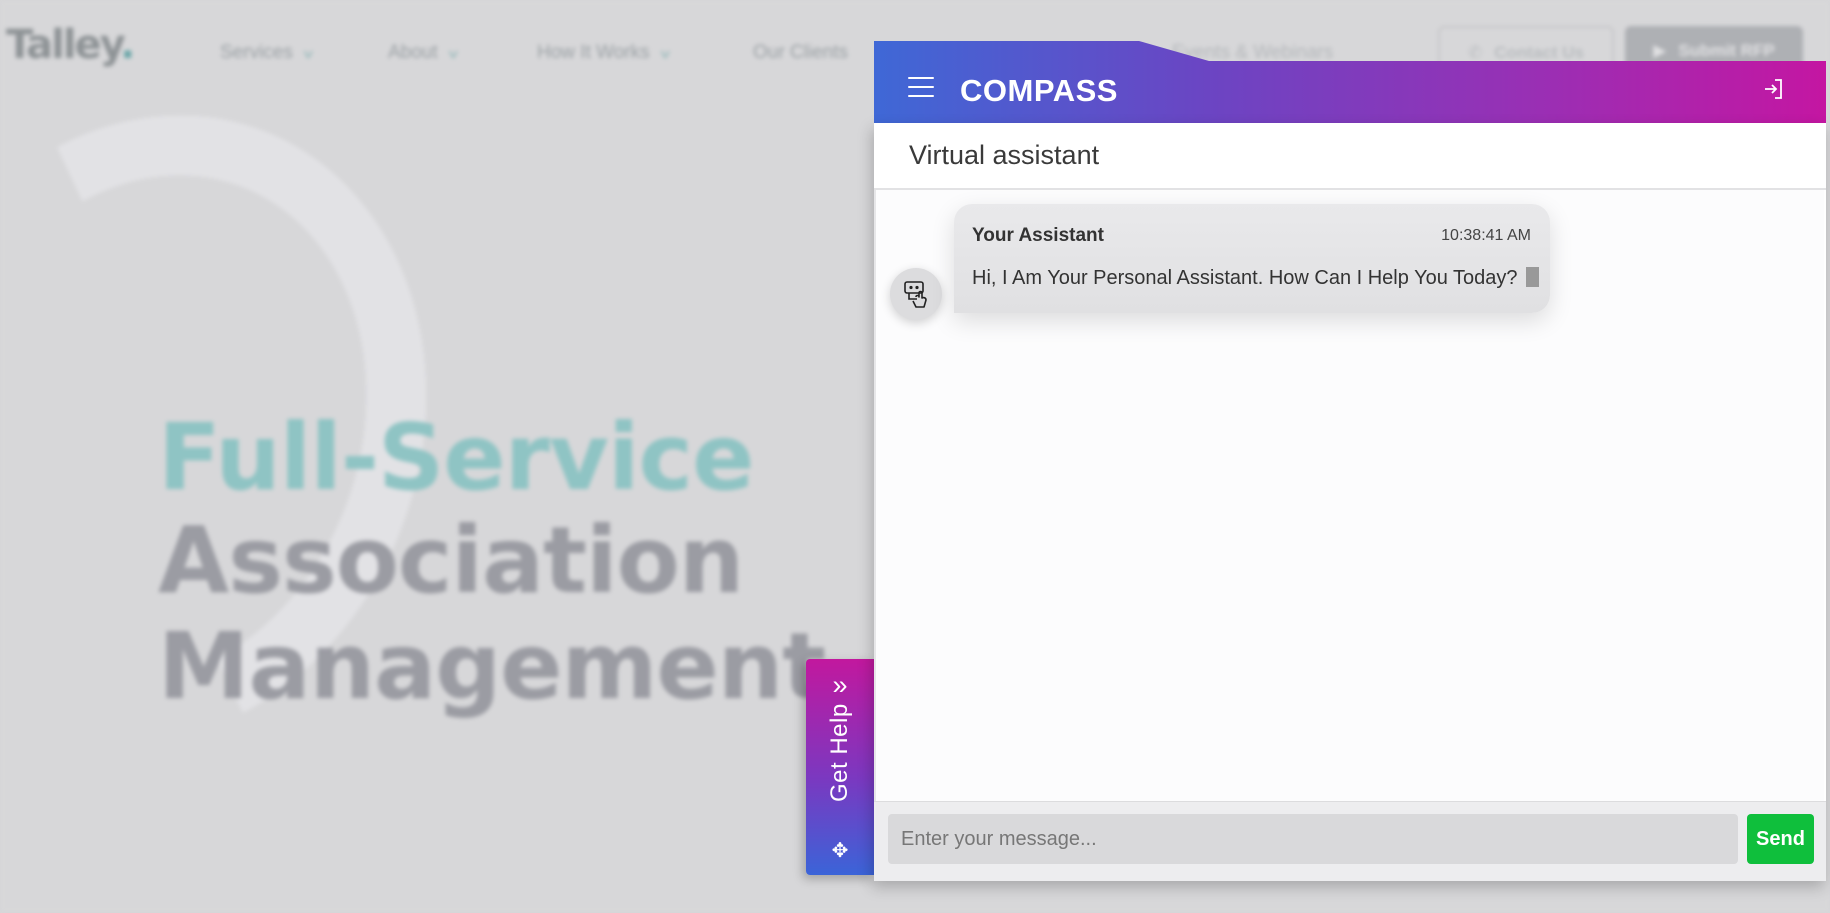 The image size is (1830, 913). I want to click on send-button: Send, so click(1780, 839).